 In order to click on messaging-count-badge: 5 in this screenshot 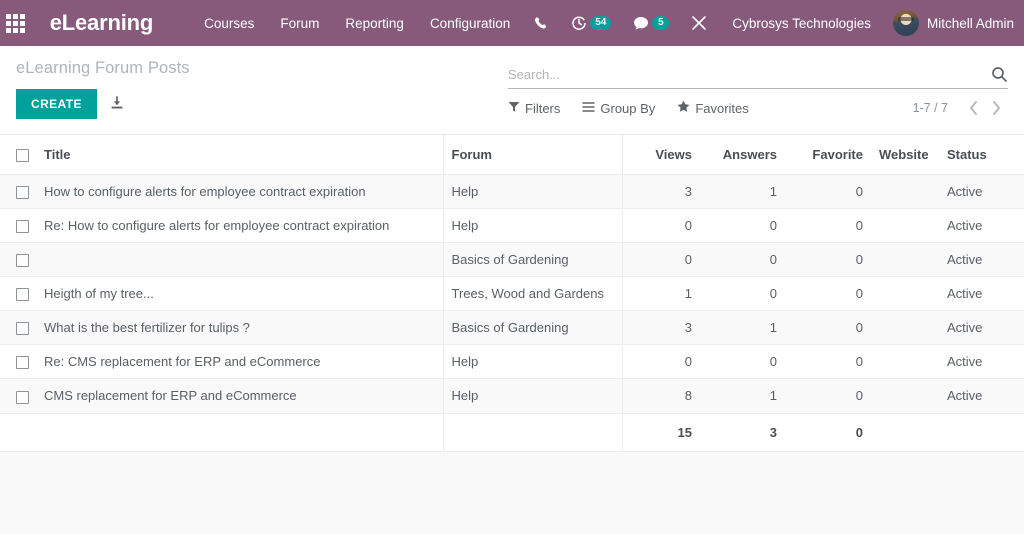, I will do `click(661, 23)`.